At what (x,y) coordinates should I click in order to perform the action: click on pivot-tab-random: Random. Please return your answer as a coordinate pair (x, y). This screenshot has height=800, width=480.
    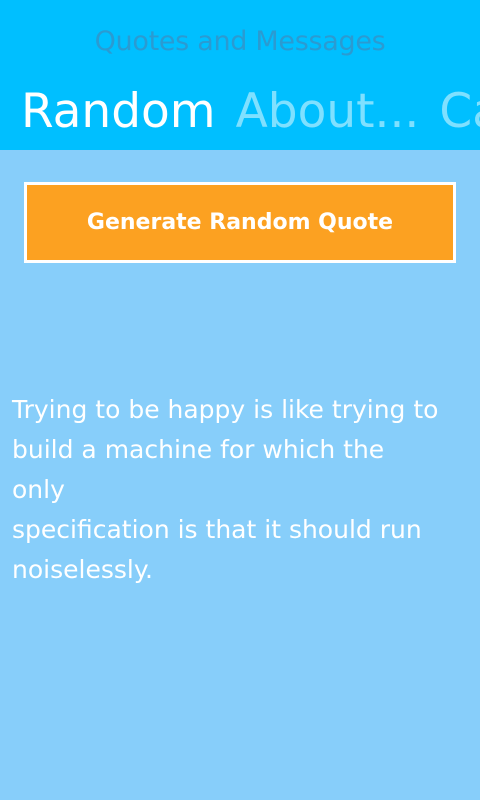
    Looking at the image, I should click on (118, 112).